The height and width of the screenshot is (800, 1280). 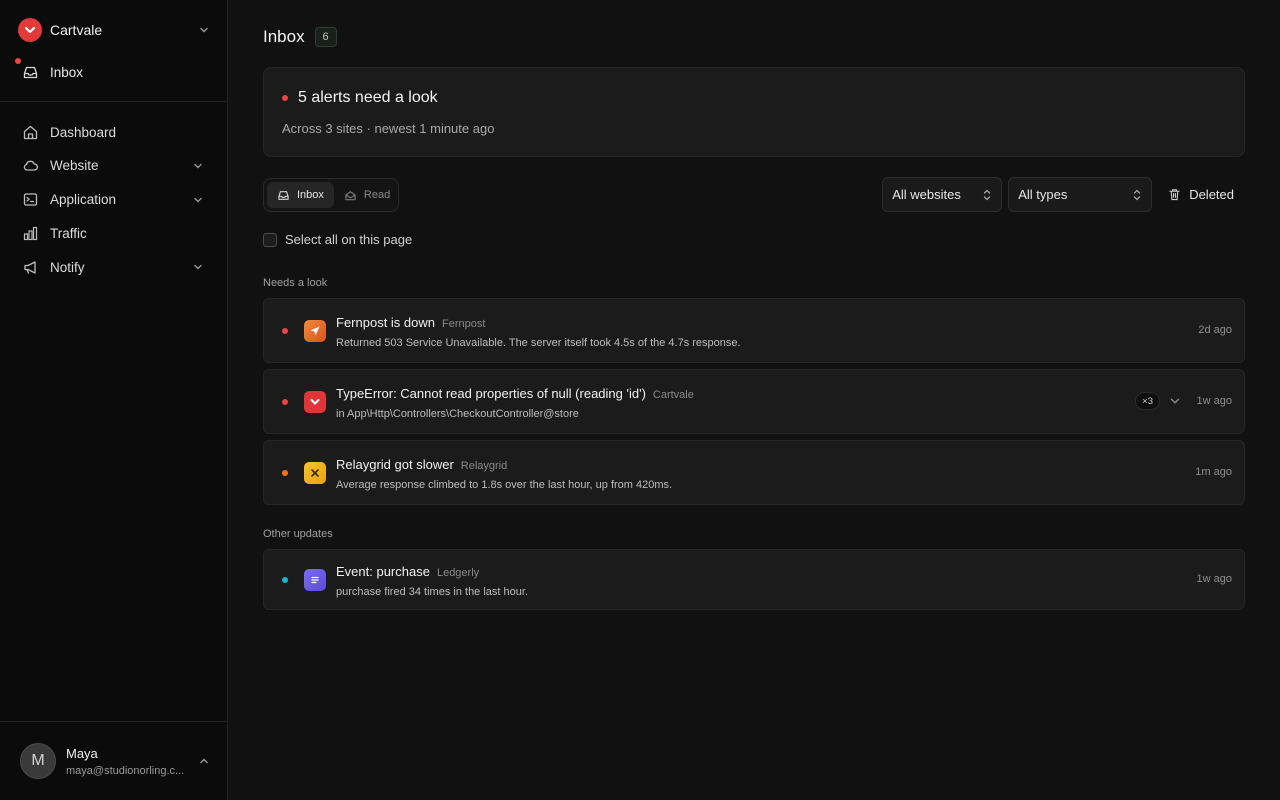 What do you see at coordinates (270, 239) in the screenshot?
I see `select-all-checkbox` at bounding box center [270, 239].